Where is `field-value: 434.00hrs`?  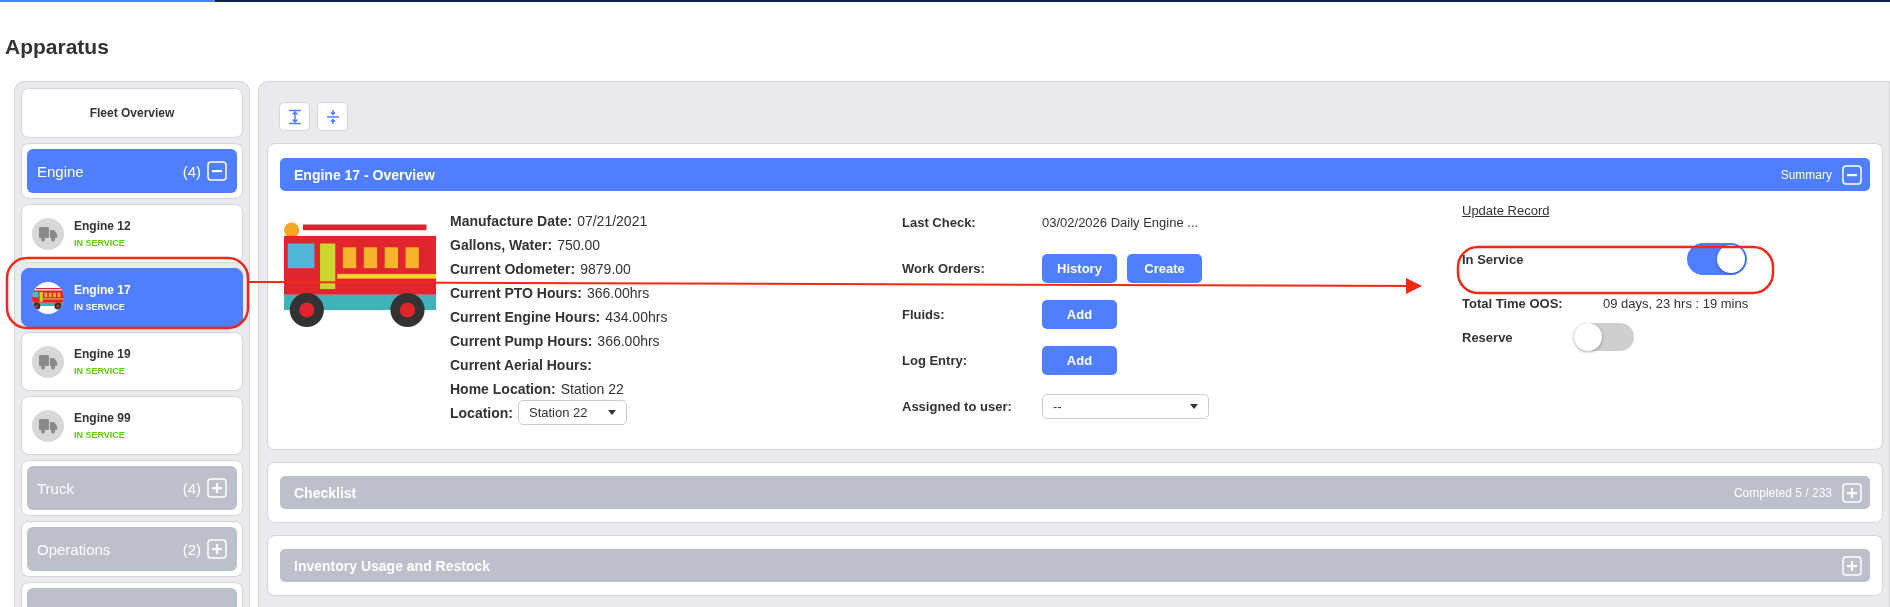
field-value: 434.00hrs is located at coordinates (636, 316).